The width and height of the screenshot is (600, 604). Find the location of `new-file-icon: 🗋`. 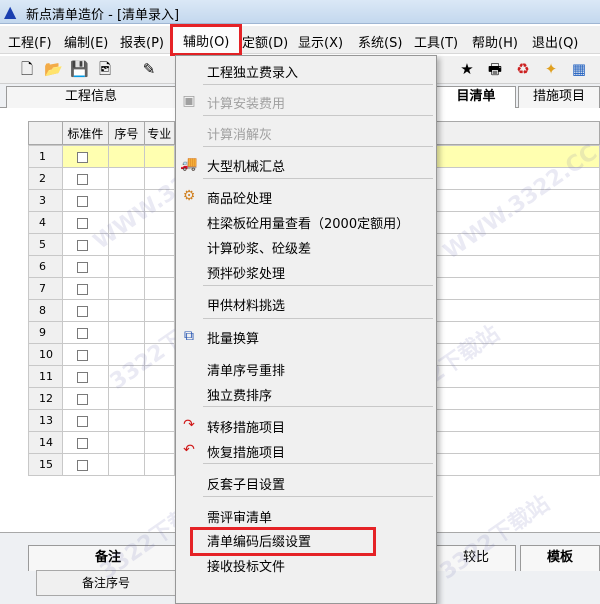

new-file-icon: 🗋 is located at coordinates (27, 69).